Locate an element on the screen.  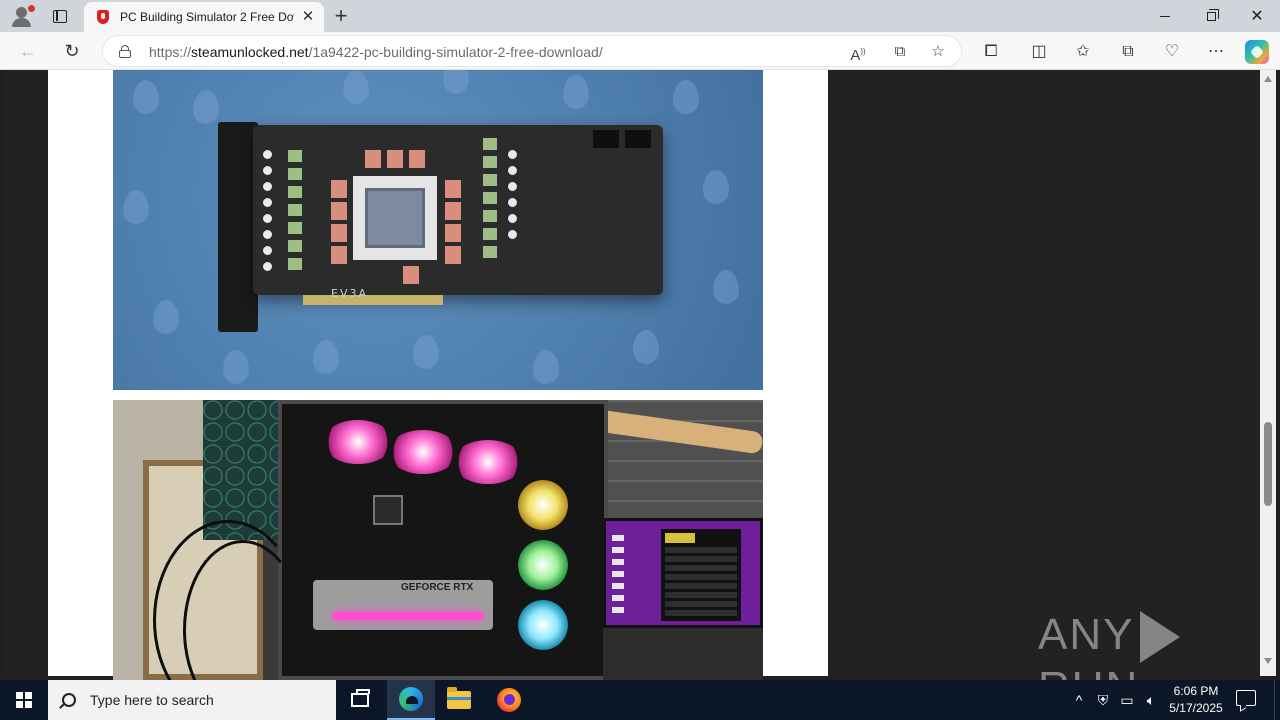
taskbar-search-box: Type here to search is located at coordinates (192, 700).